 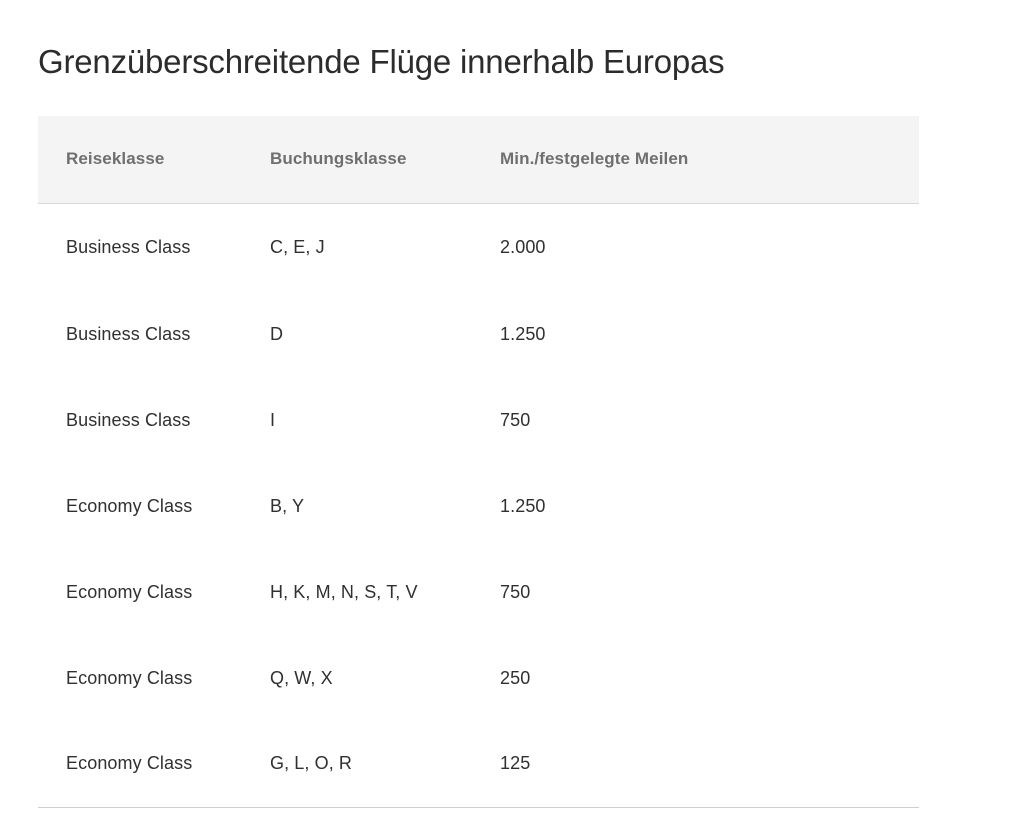 I want to click on table-row: Economy Class G, L, O, R 125, so click(x=478, y=764).